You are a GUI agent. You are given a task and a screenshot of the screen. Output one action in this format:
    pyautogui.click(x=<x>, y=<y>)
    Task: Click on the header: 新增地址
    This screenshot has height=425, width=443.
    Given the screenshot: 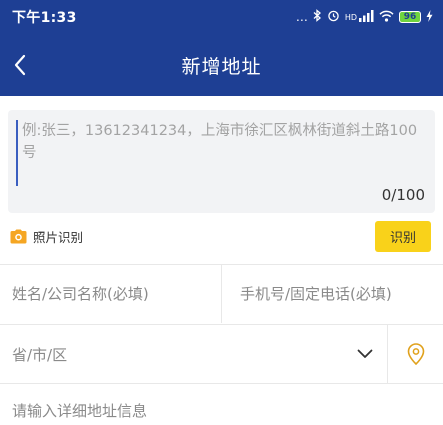 What is the action you would take?
    pyautogui.click(x=221, y=65)
    